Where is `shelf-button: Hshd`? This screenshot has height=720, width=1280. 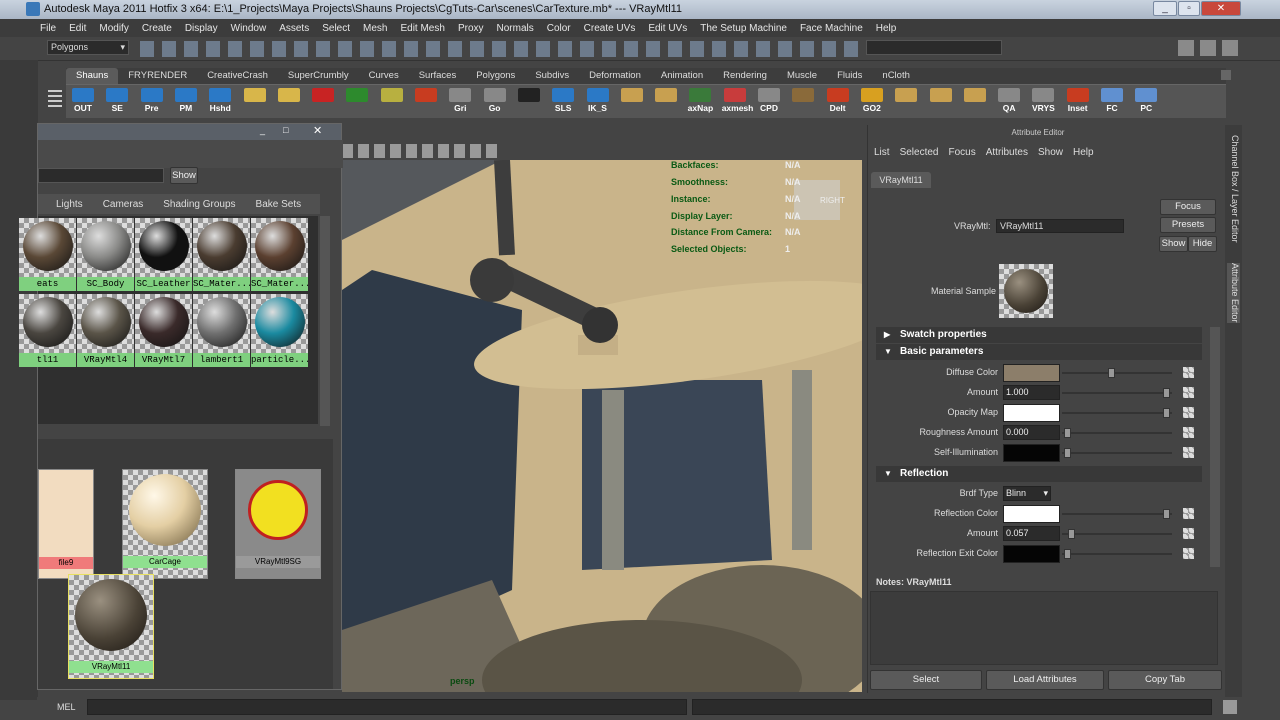 shelf-button: Hshd is located at coordinates (220, 102).